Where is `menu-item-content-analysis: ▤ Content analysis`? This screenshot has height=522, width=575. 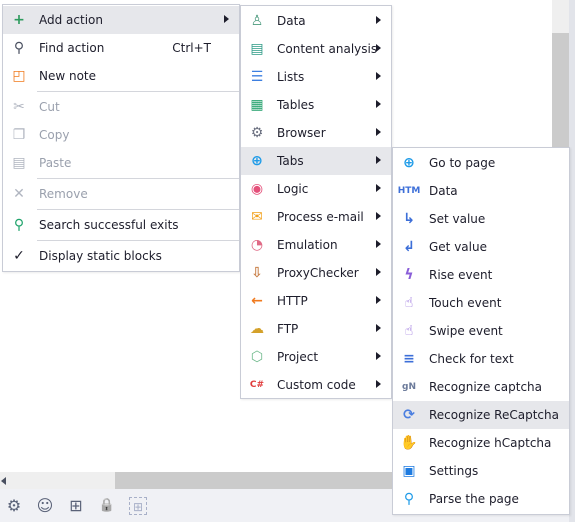 menu-item-content-analysis: ▤ Content analysis is located at coordinates (316, 49).